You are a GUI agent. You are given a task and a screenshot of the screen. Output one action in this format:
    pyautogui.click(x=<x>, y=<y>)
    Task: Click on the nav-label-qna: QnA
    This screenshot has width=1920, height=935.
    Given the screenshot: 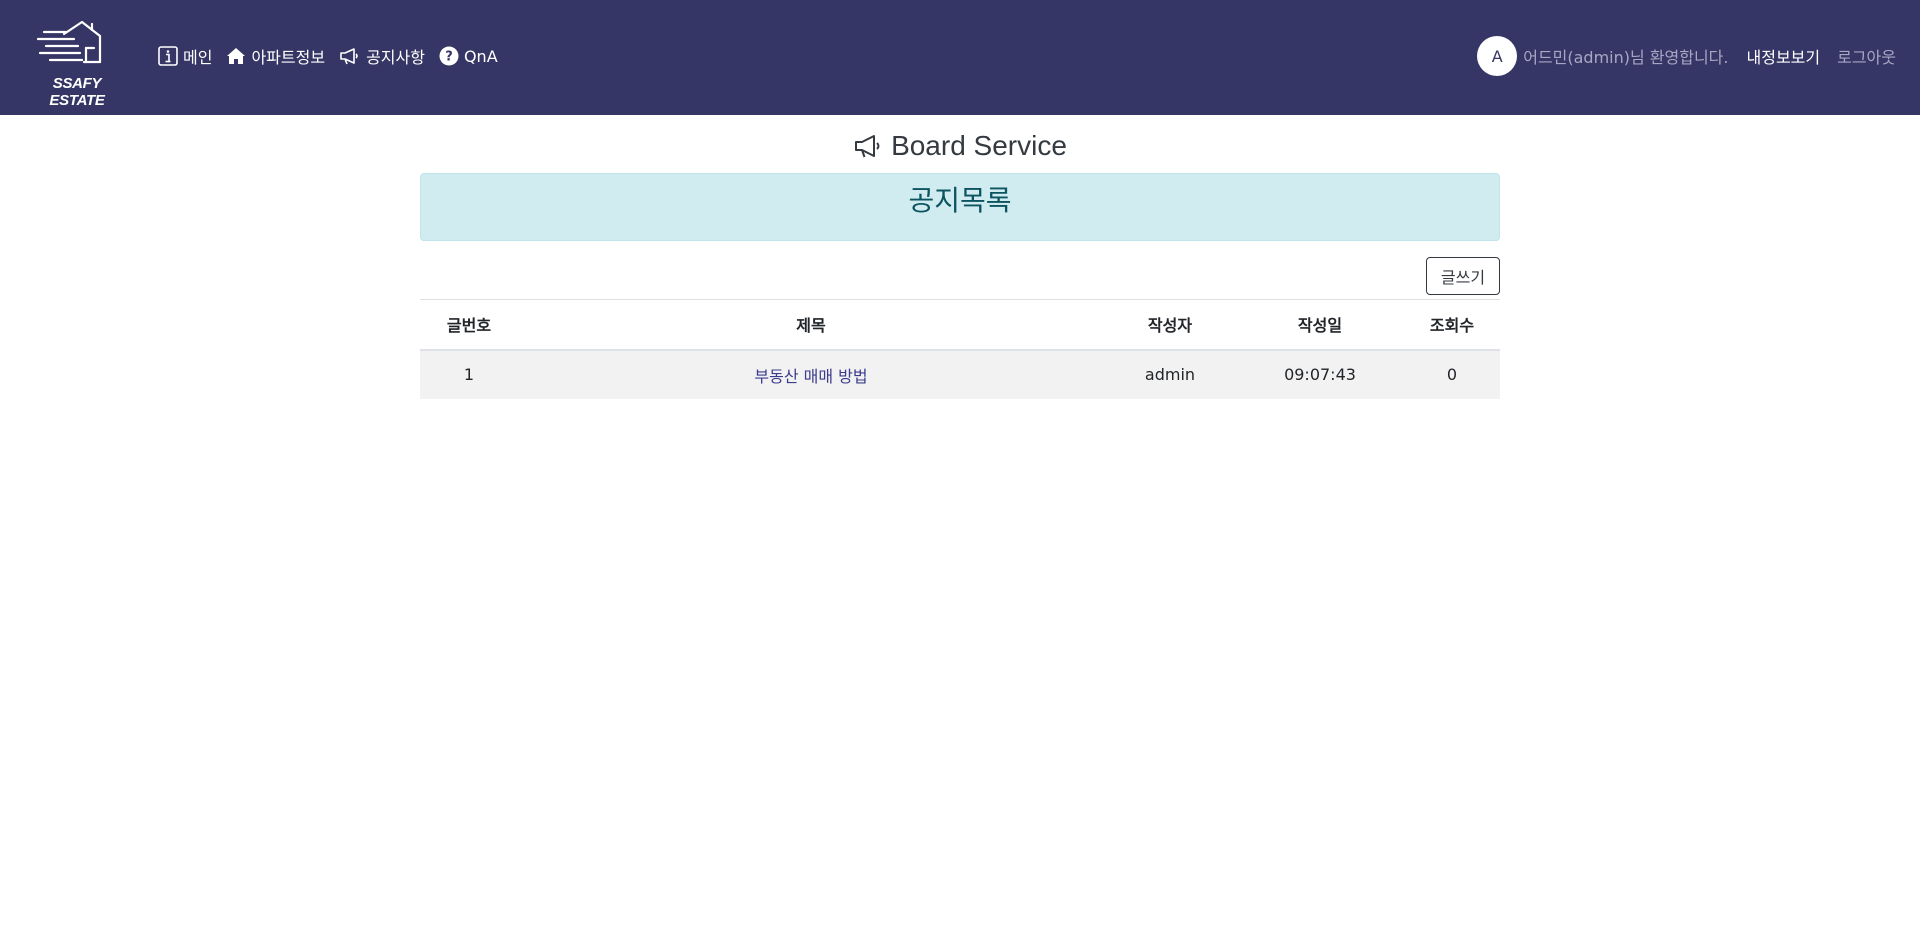 What is the action you would take?
    pyautogui.click(x=480, y=56)
    